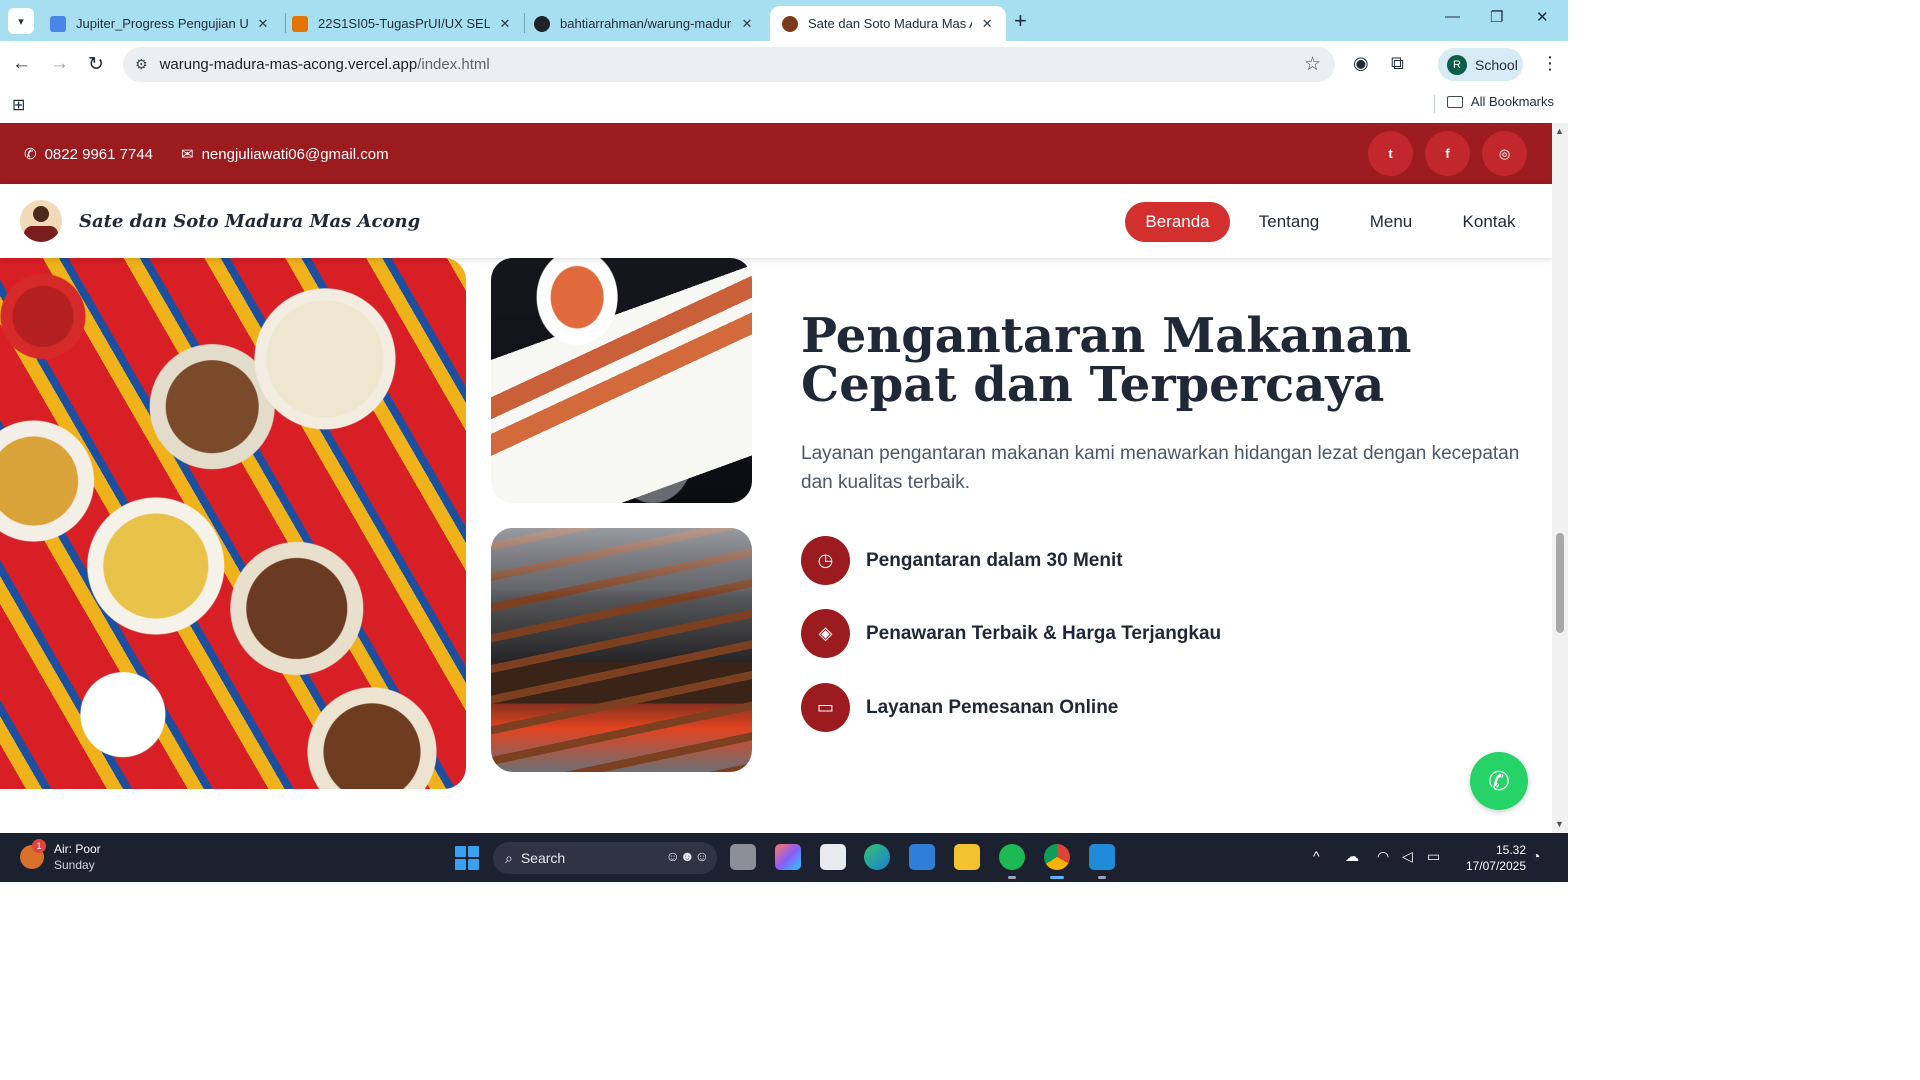  I want to click on weather-widget: 1 Air: Poor Sunday, so click(60, 856).